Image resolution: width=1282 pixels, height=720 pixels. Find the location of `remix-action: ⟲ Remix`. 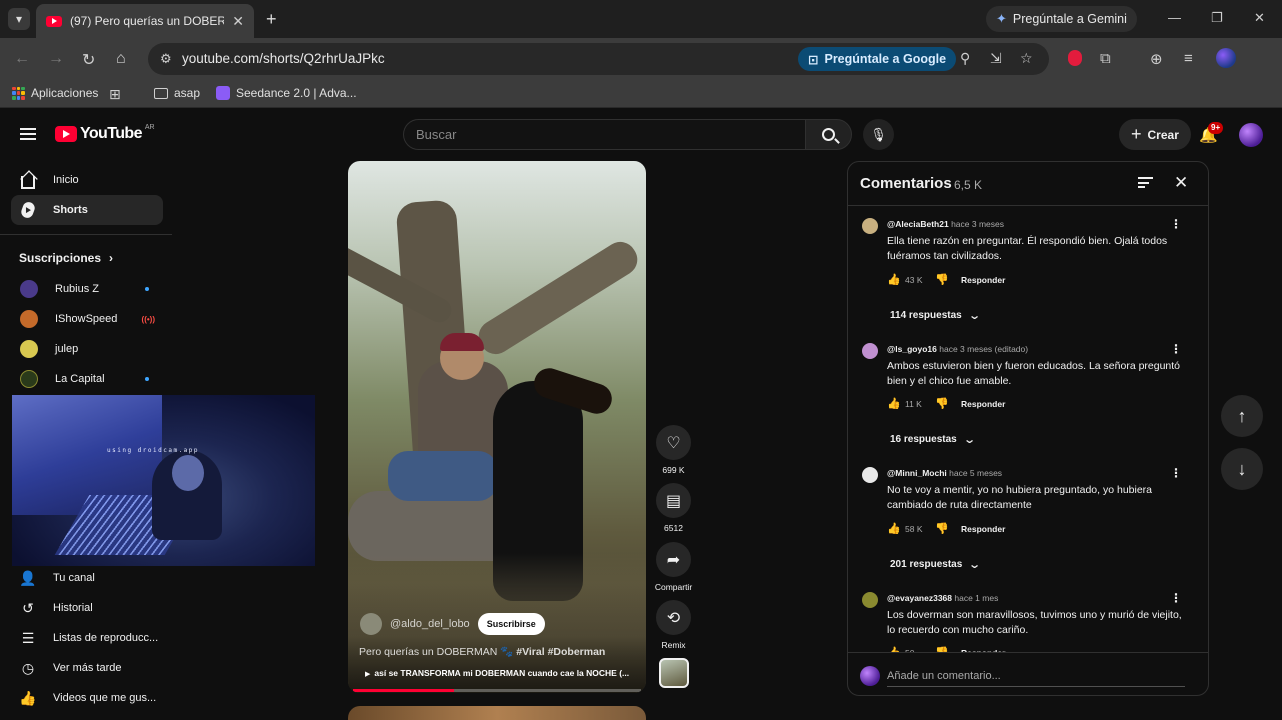

remix-action: ⟲ Remix is located at coordinates (673, 625).